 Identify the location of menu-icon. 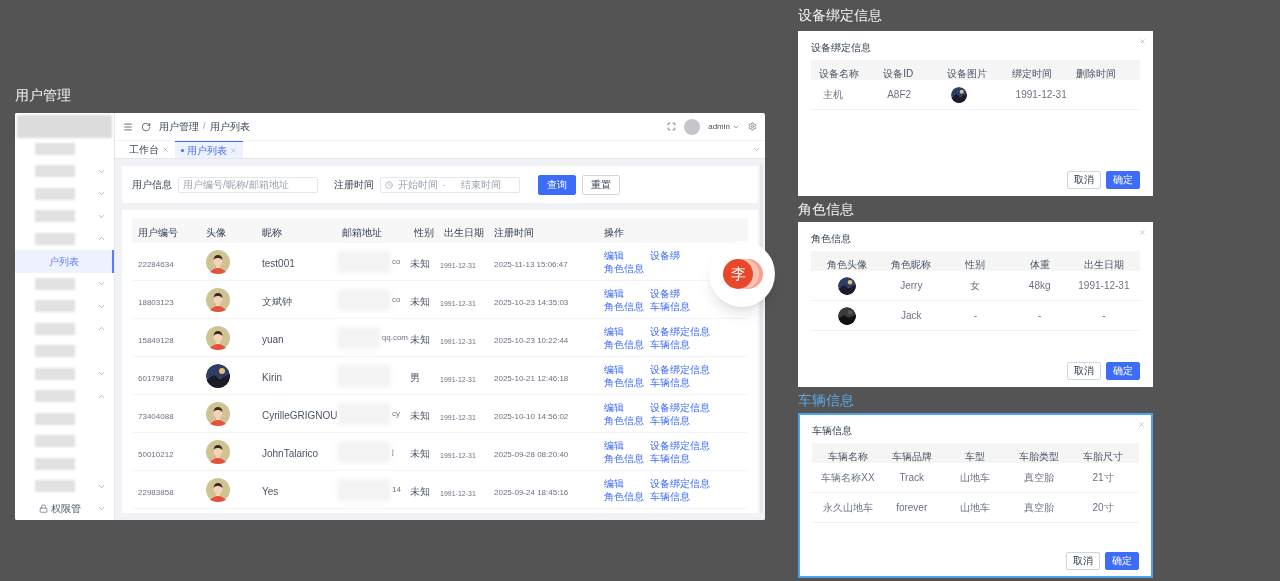
(128, 126).